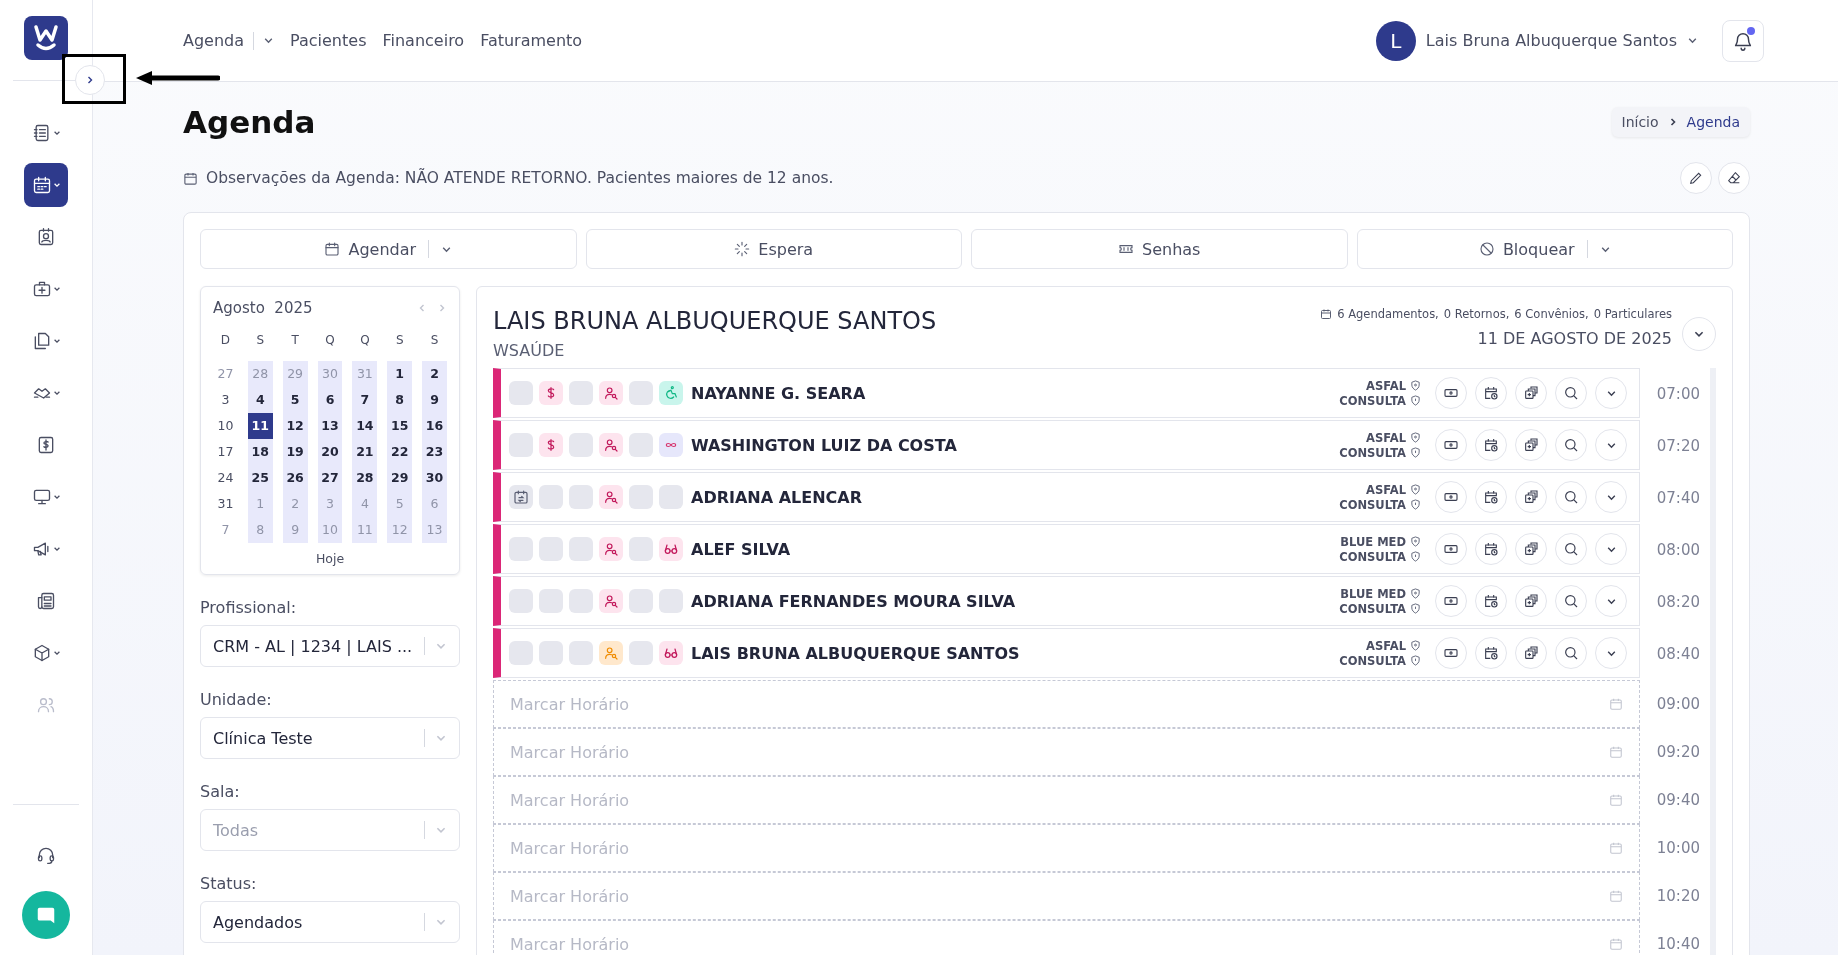 Image resolution: width=1838 pixels, height=955 pixels. What do you see at coordinates (46, 38) in the screenshot?
I see `app-logo` at bounding box center [46, 38].